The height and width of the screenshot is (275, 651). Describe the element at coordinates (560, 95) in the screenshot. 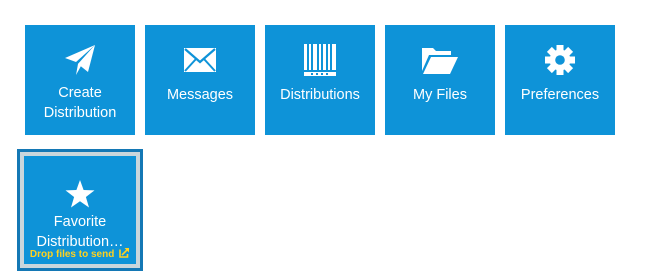

I see `preferences-label: Preferences` at that location.